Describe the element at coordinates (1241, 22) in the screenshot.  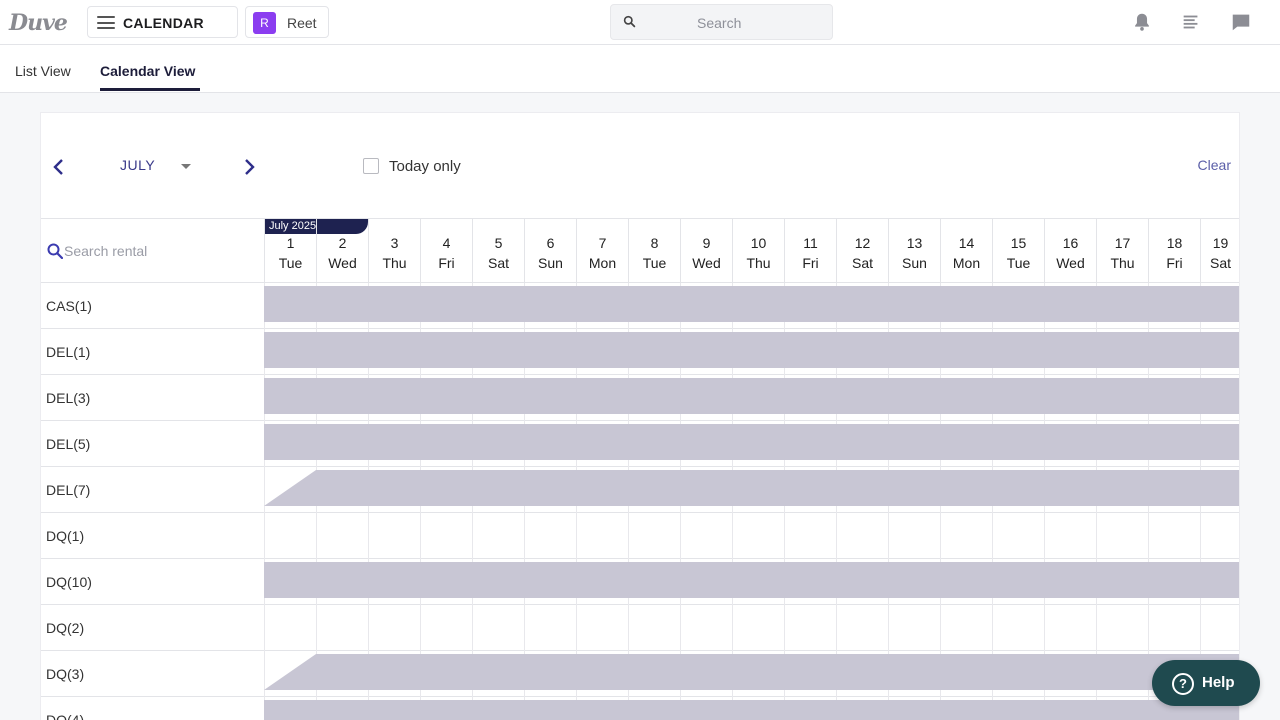
I see `chat-icon` at that location.